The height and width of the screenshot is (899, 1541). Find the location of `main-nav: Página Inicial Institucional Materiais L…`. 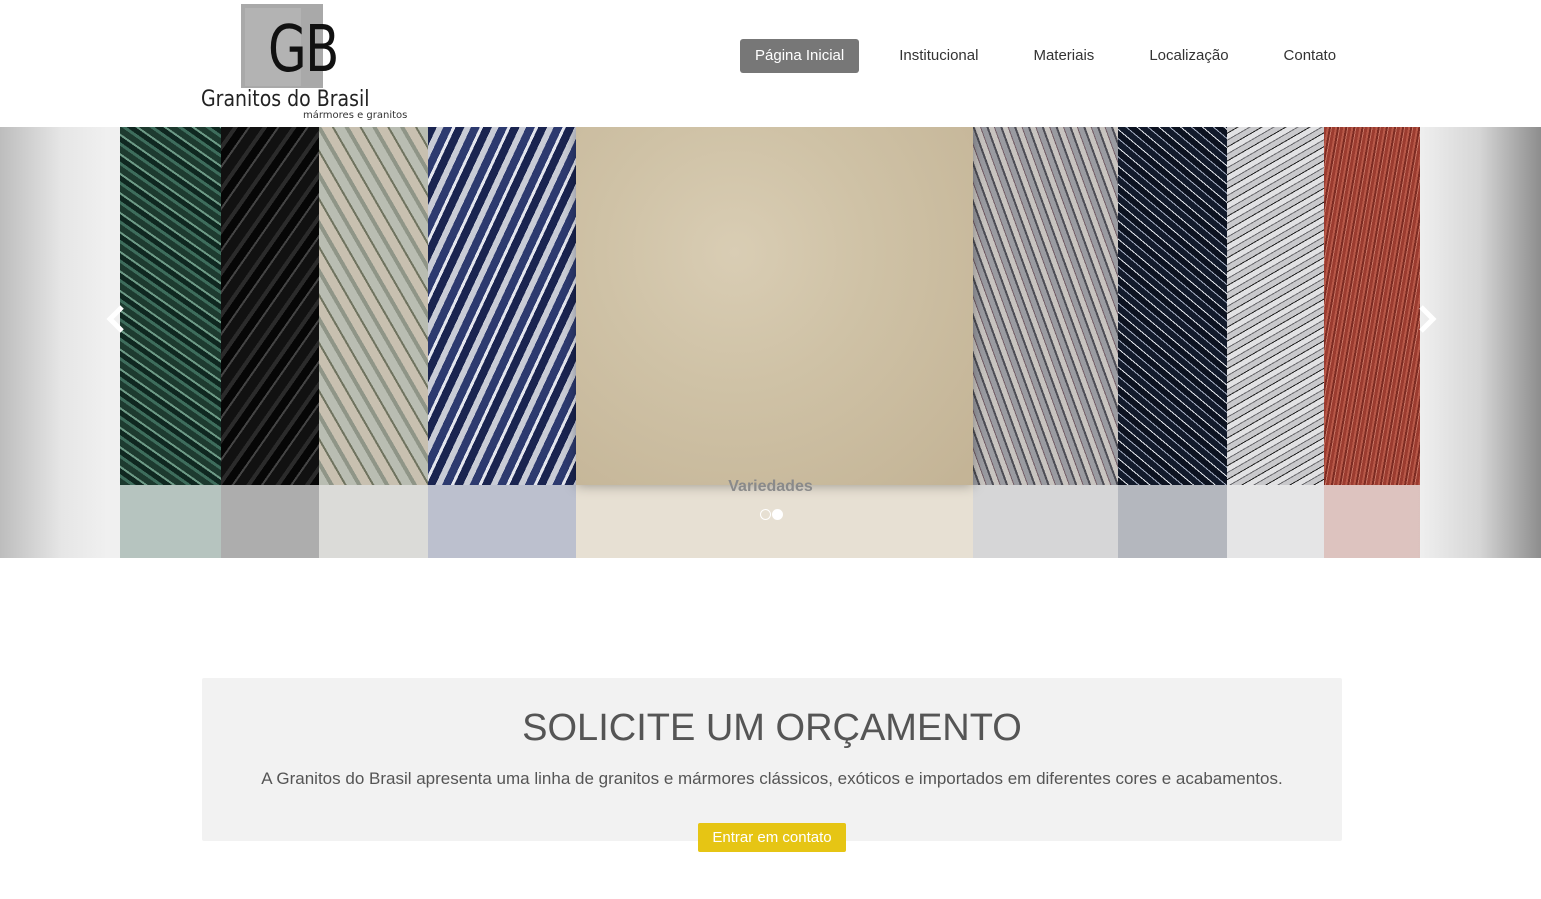

main-nav: Página Inicial Institucional Materiais L… is located at coordinates (1050, 56).